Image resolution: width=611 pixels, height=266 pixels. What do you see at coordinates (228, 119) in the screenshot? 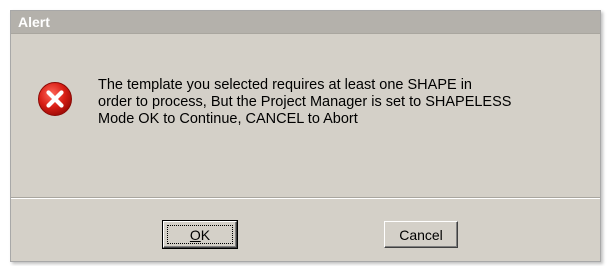
I see `message-line-3: Mode OK to Continue, CANCEL to Abort` at bounding box center [228, 119].